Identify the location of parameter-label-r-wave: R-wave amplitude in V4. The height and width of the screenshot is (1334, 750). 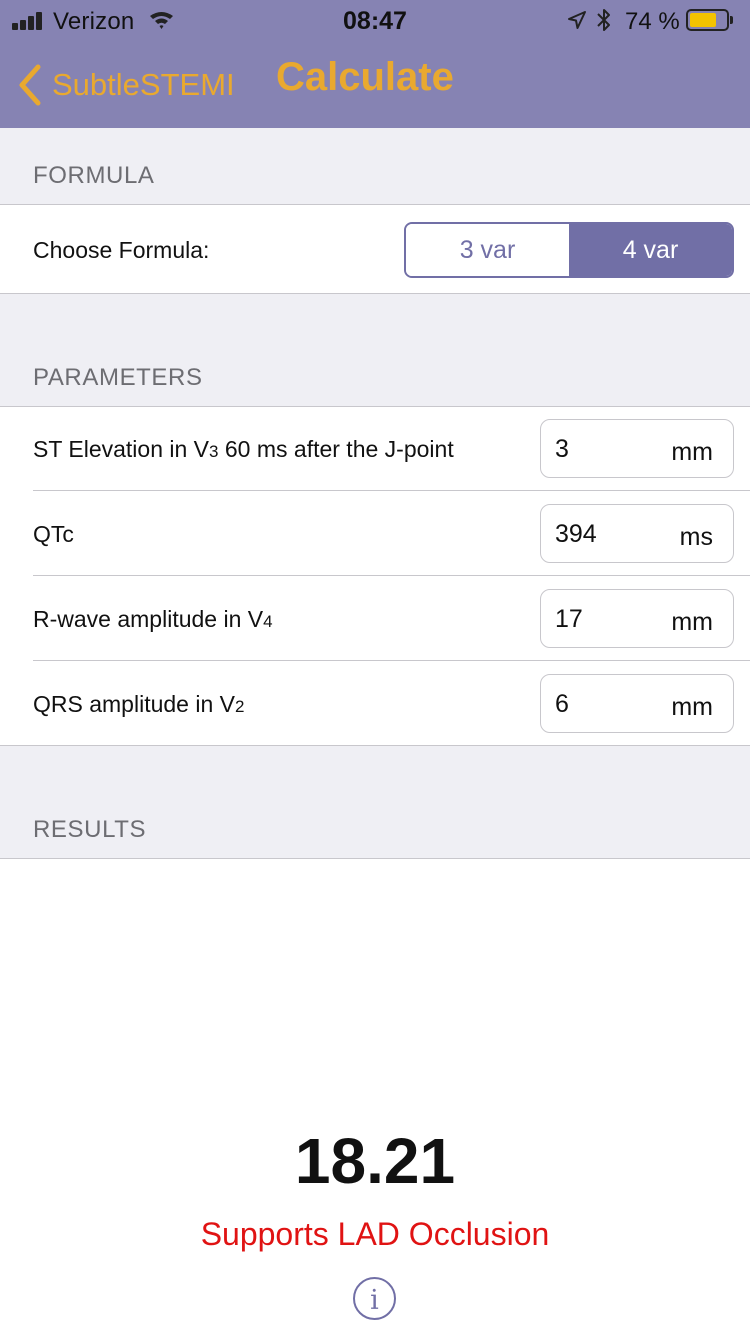
(153, 619).